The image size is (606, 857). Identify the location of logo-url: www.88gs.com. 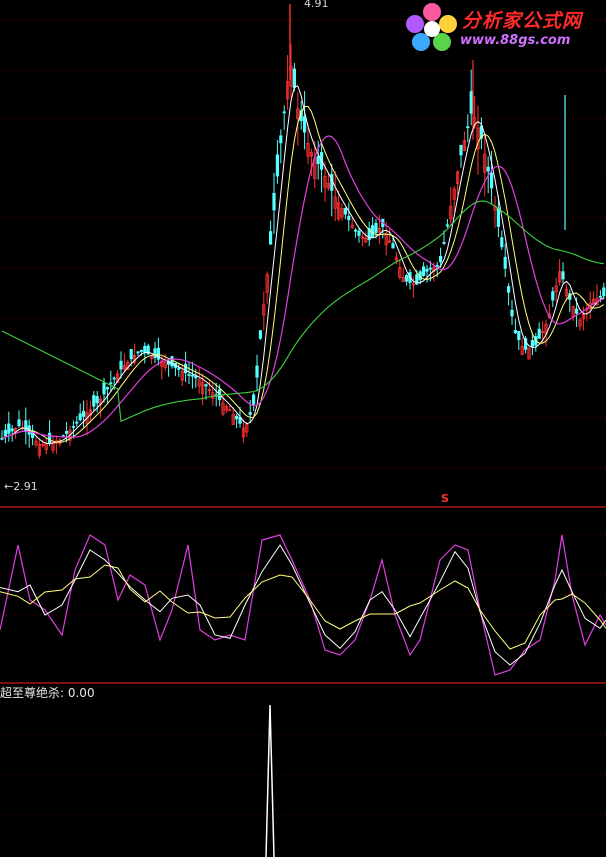
(515, 40).